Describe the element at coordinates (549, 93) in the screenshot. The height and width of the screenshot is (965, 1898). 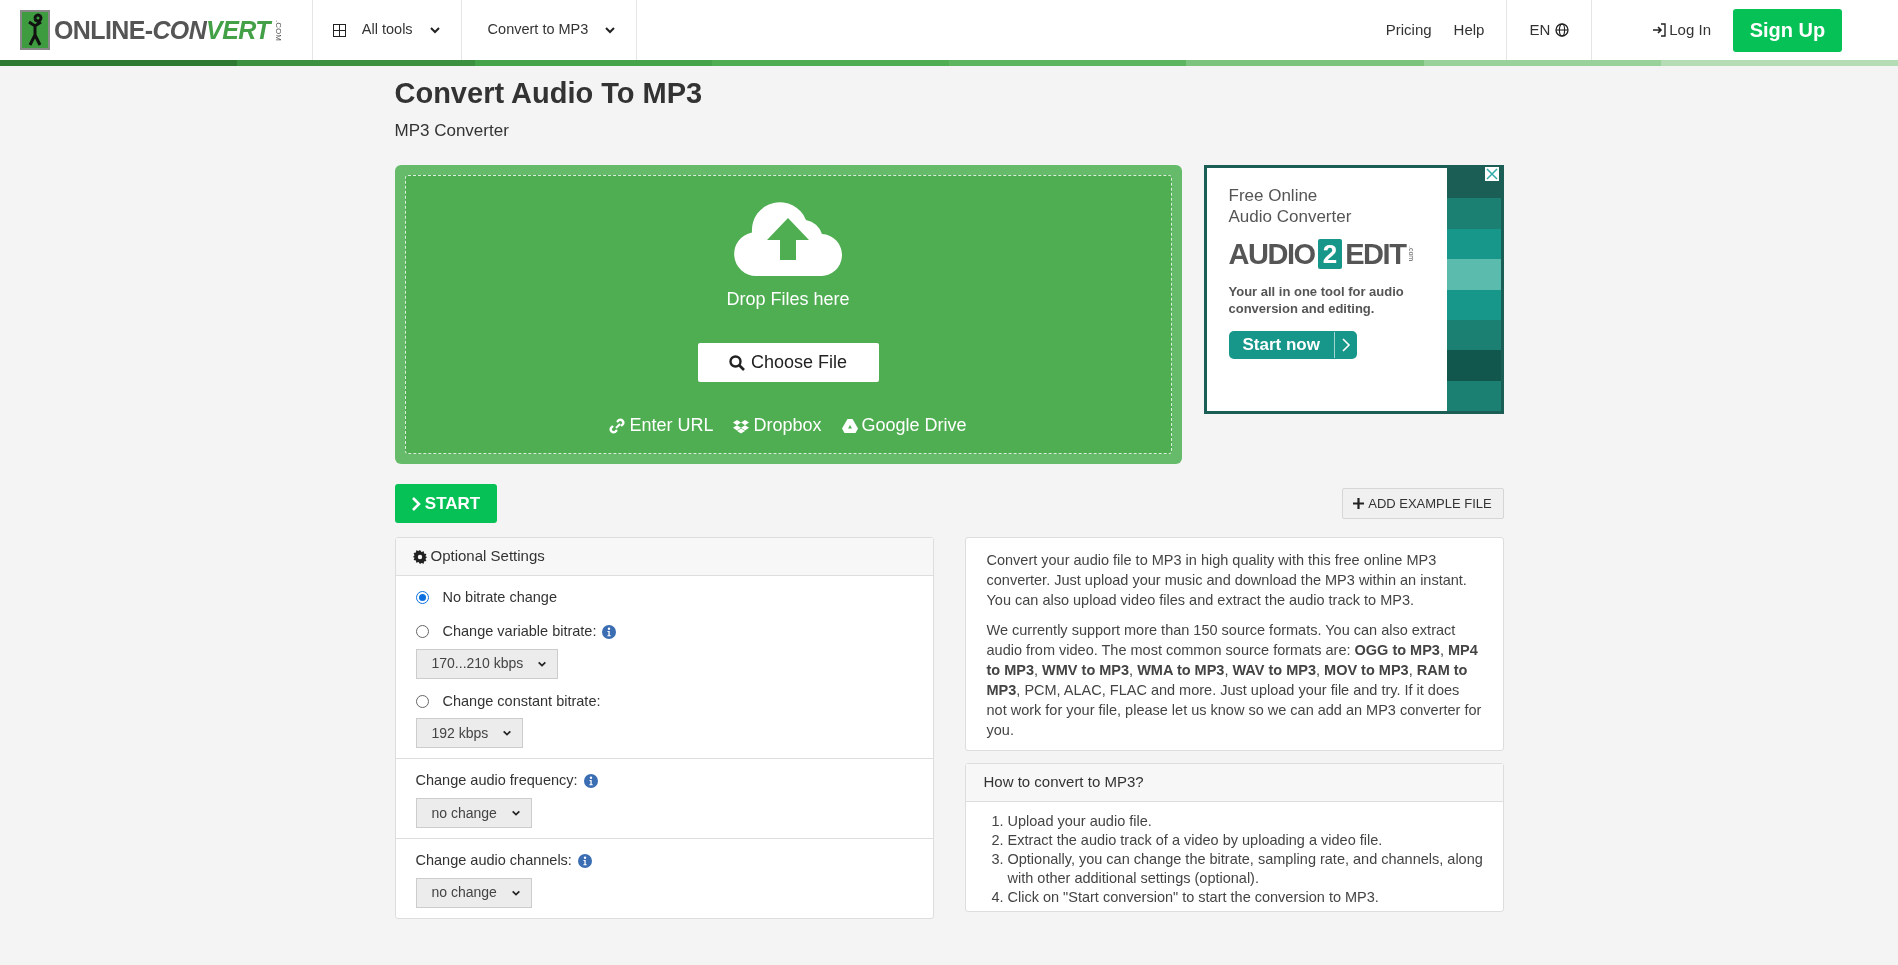
I see `page-title: Convert Audio To MP3` at that location.